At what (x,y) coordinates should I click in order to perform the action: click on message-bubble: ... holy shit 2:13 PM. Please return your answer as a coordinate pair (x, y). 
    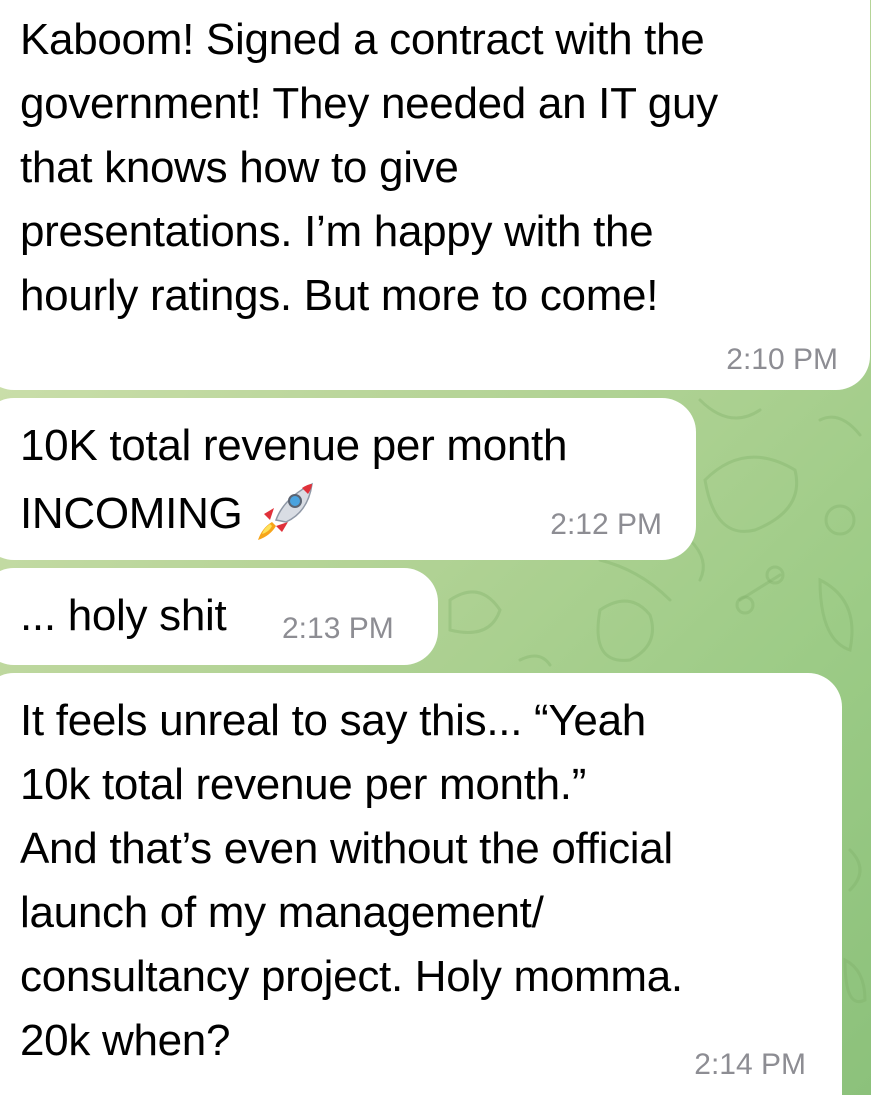
    Looking at the image, I should click on (219, 616).